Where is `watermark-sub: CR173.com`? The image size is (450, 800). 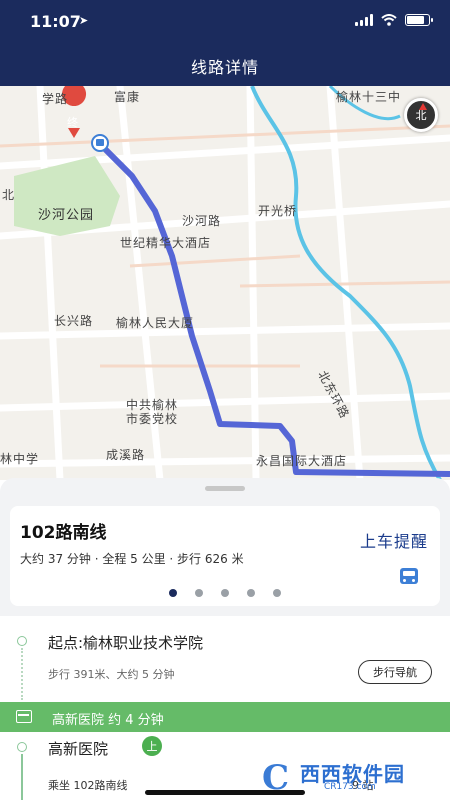 watermark-sub: CR173.com is located at coordinates (350, 787).